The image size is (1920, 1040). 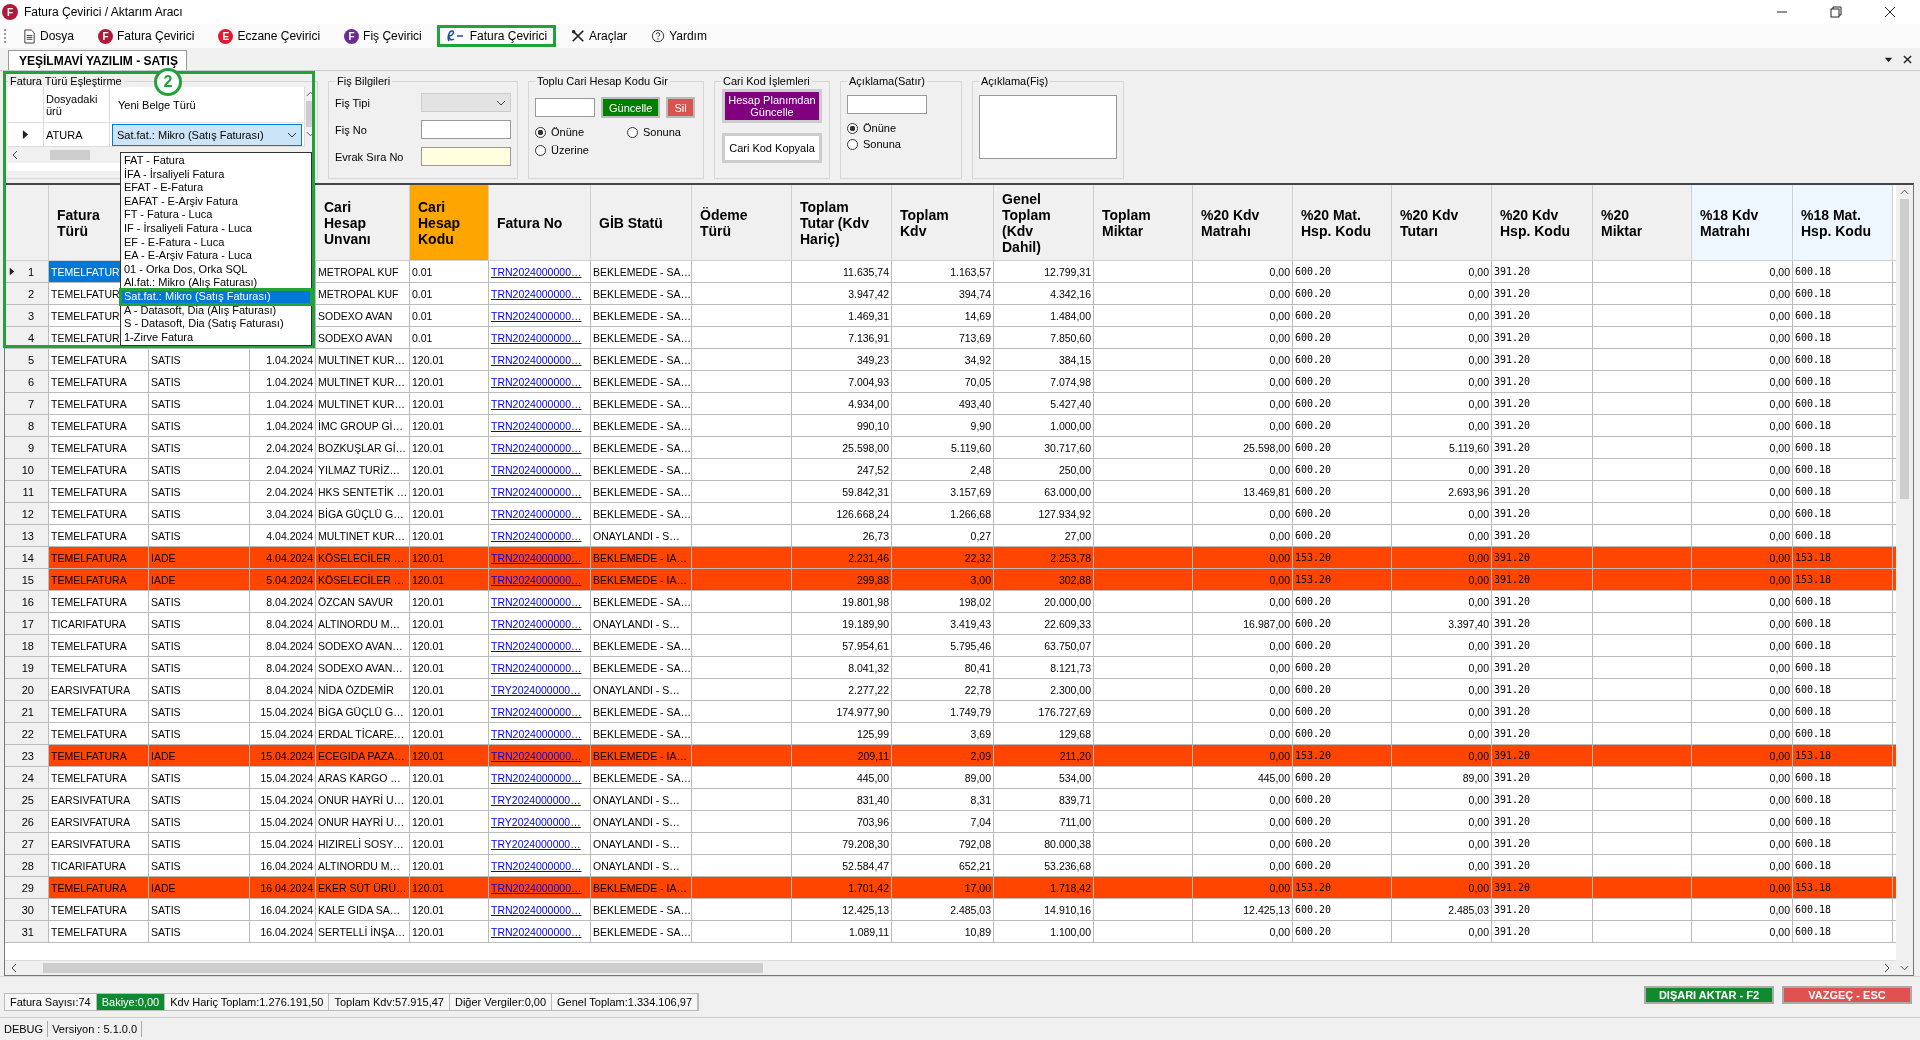 I want to click on row-number: 31, so click(x=27, y=931).